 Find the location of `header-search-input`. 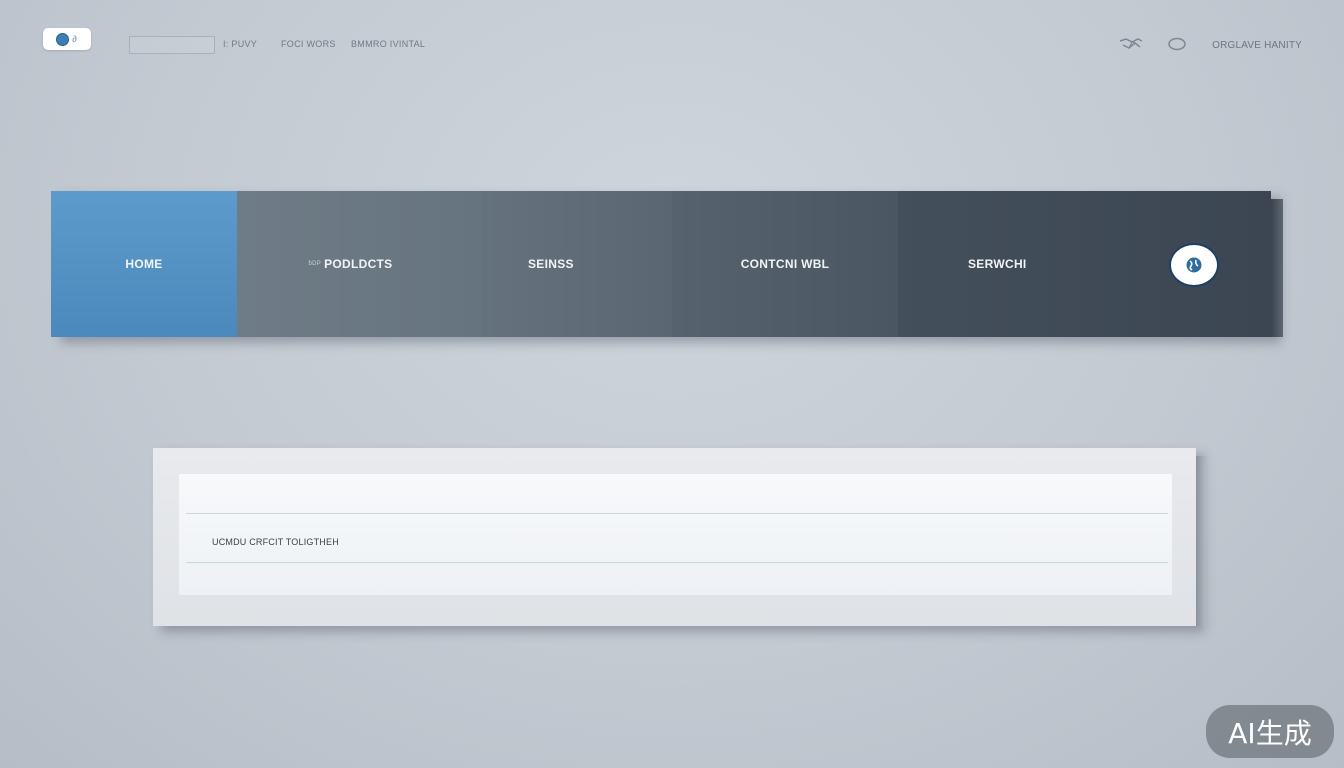

header-search-input is located at coordinates (172, 45).